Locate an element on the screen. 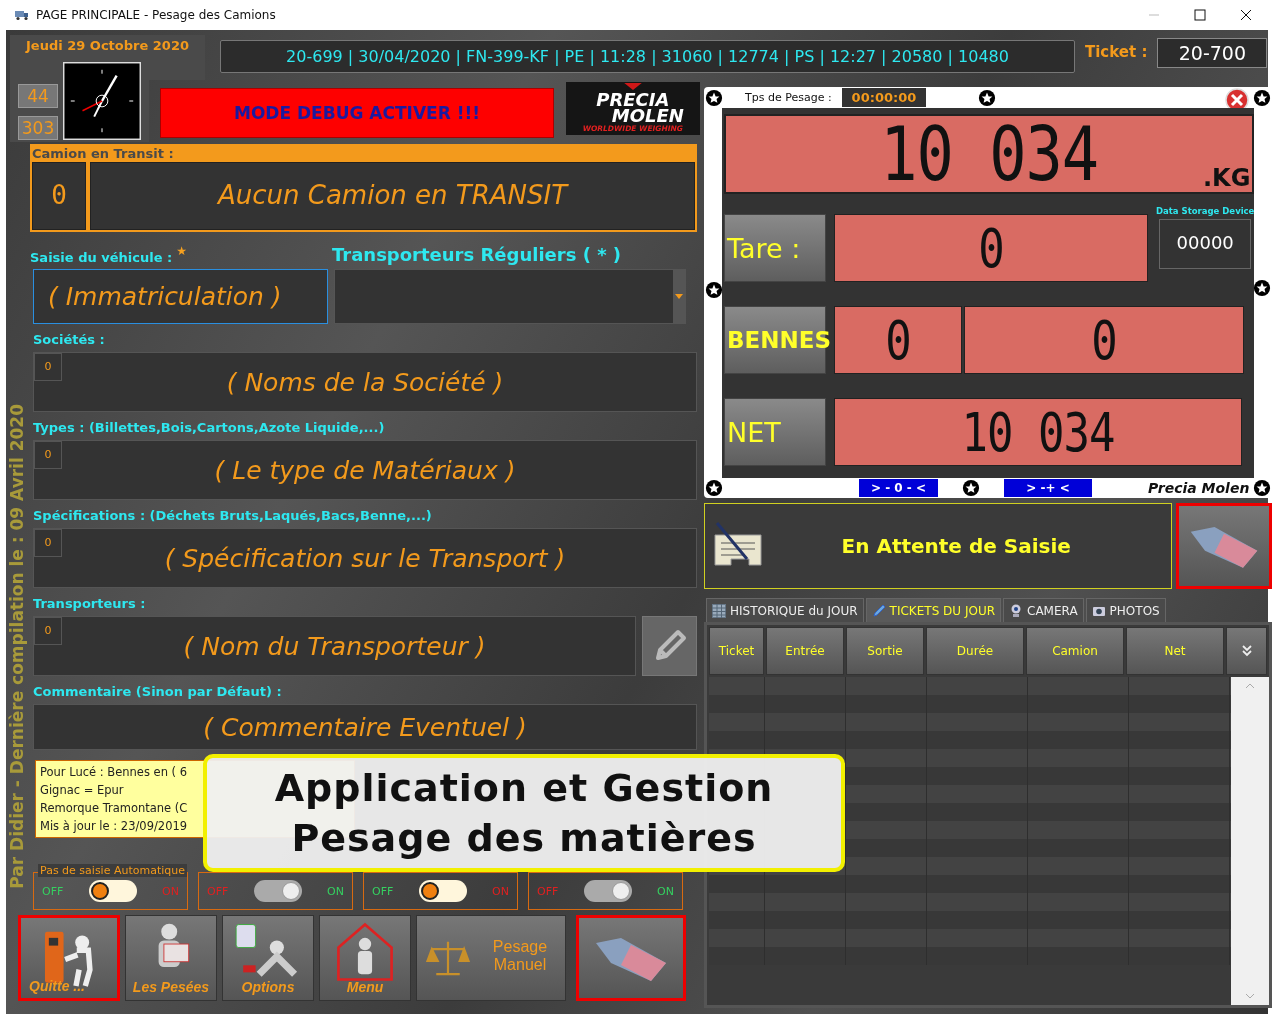 Image resolution: width=1274 pixels, height=1014 pixels. tab: CAMERA is located at coordinates (1043, 610).